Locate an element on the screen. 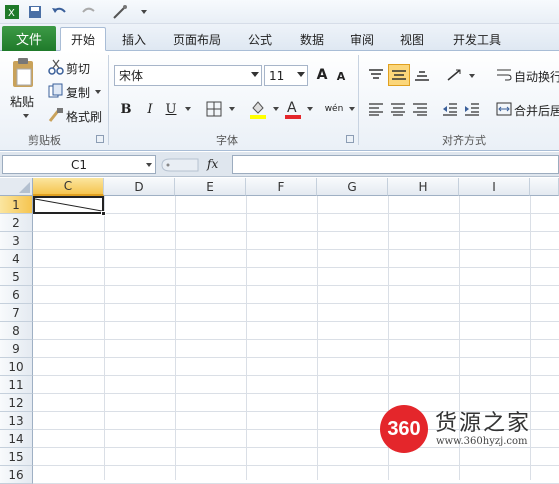 The height and width of the screenshot is (484, 559). font-color-dropdown-icon is located at coordinates (308, 109).